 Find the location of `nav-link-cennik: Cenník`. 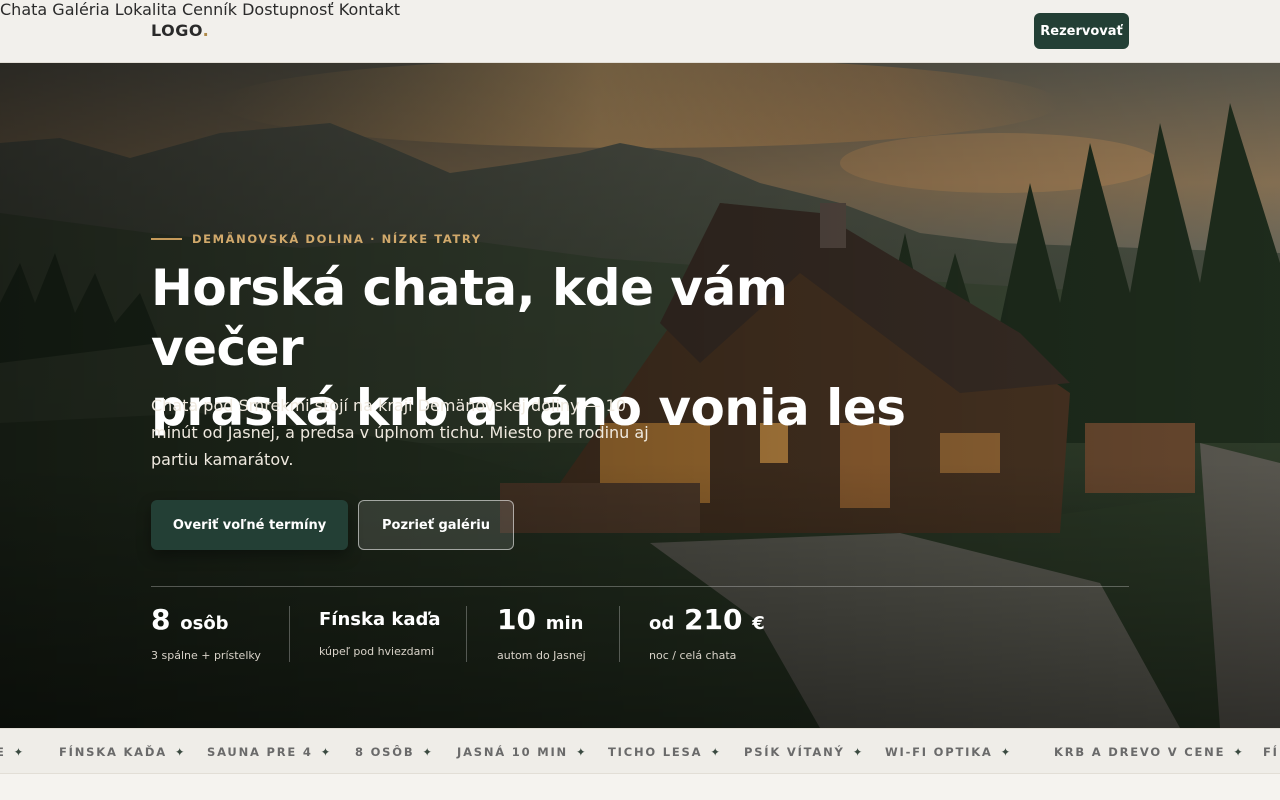

nav-link-cennik: Cenník is located at coordinates (209, 9).